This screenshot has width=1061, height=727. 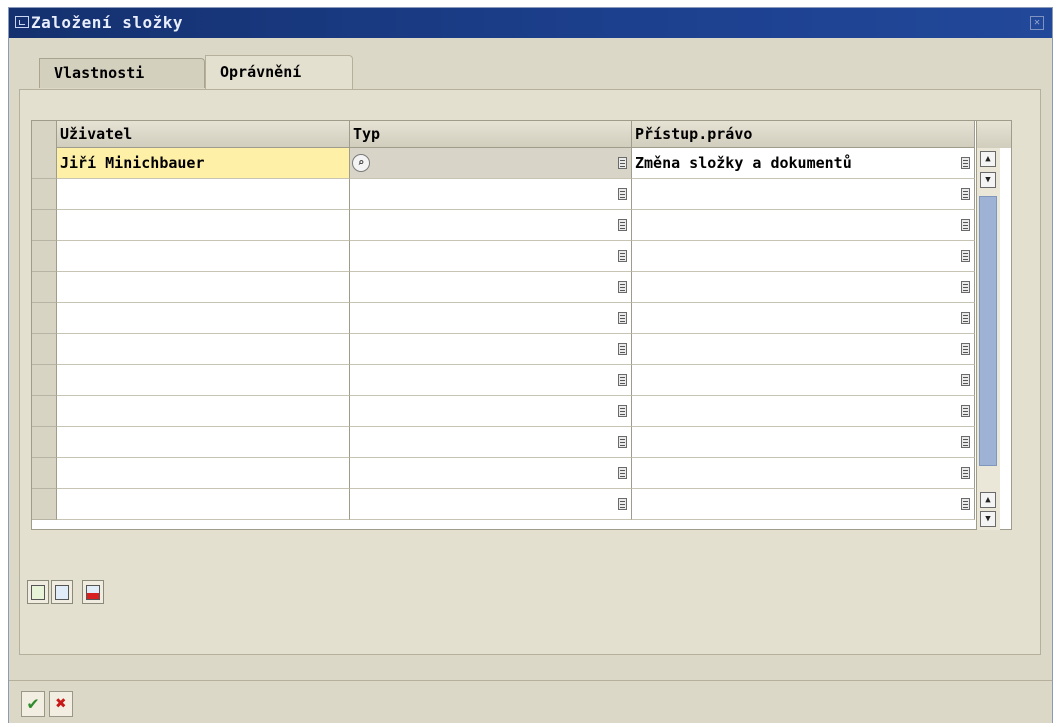 I want to click on cell-pristup-pravo: Změna složky a dokumentů, so click(x=803, y=163).